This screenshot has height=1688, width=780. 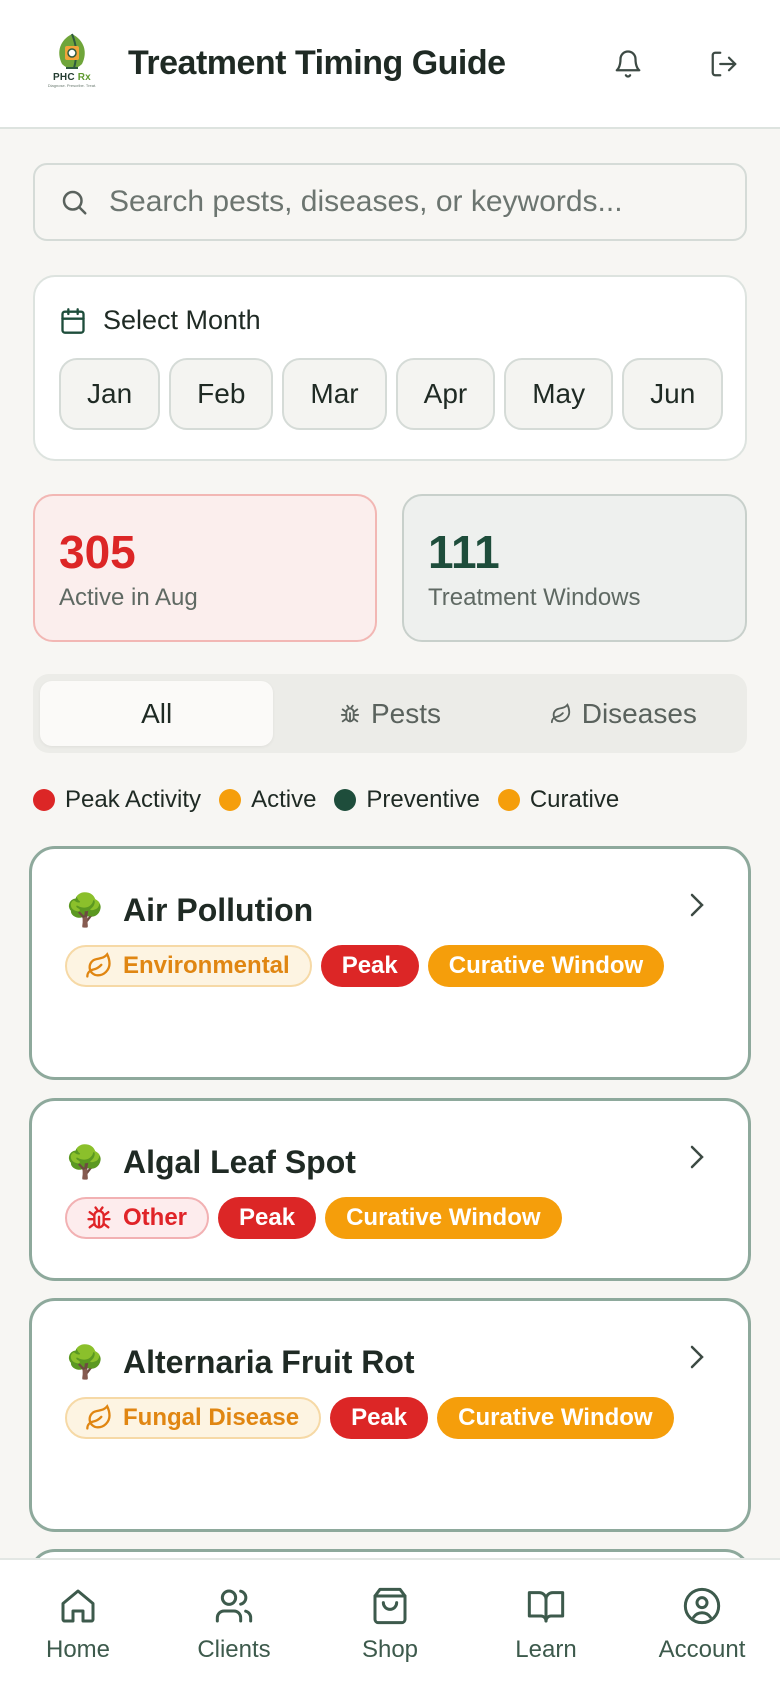 What do you see at coordinates (78, 1606) in the screenshot?
I see `home-icon` at bounding box center [78, 1606].